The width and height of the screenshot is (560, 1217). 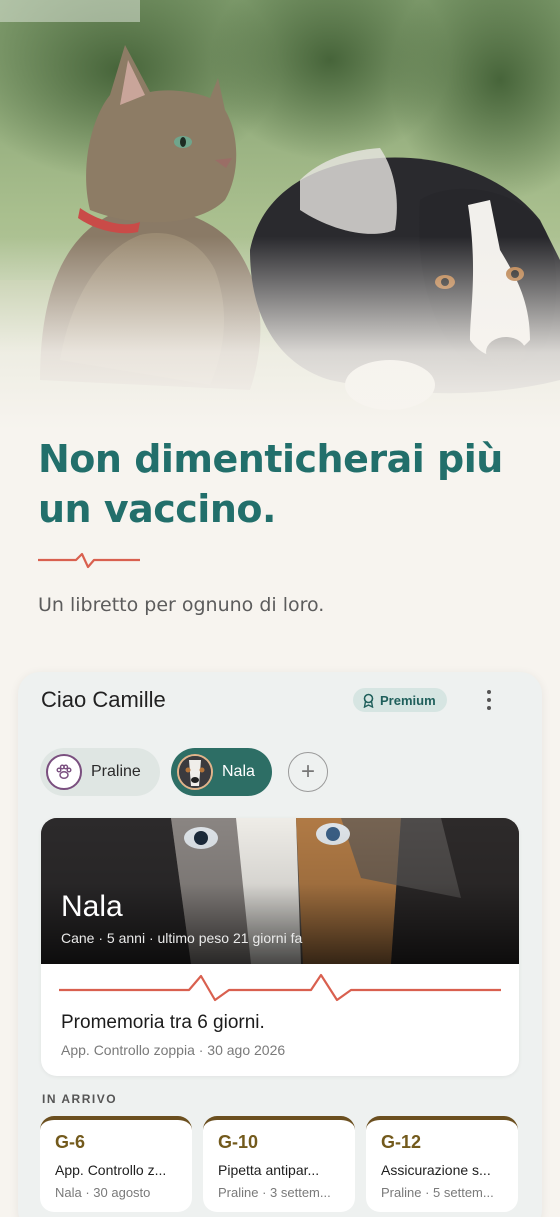 What do you see at coordinates (163, 1022) in the screenshot?
I see `reminder-title: Promemoria tra 6 giorni.` at bounding box center [163, 1022].